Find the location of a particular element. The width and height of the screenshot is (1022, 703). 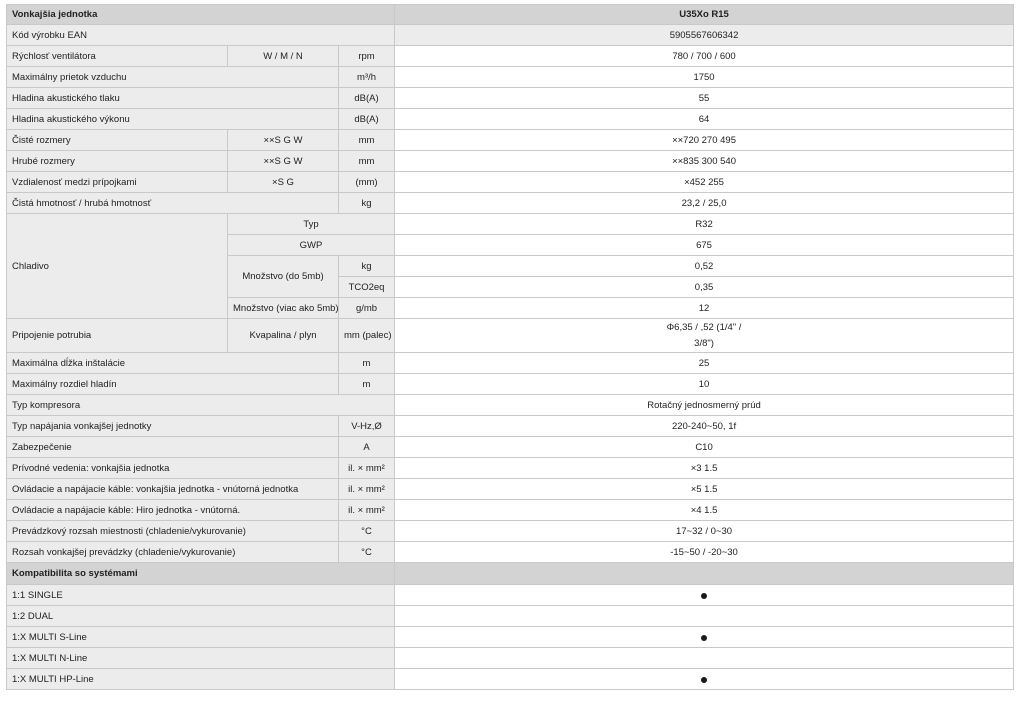

power-unit: dB(A) is located at coordinates (366, 119).